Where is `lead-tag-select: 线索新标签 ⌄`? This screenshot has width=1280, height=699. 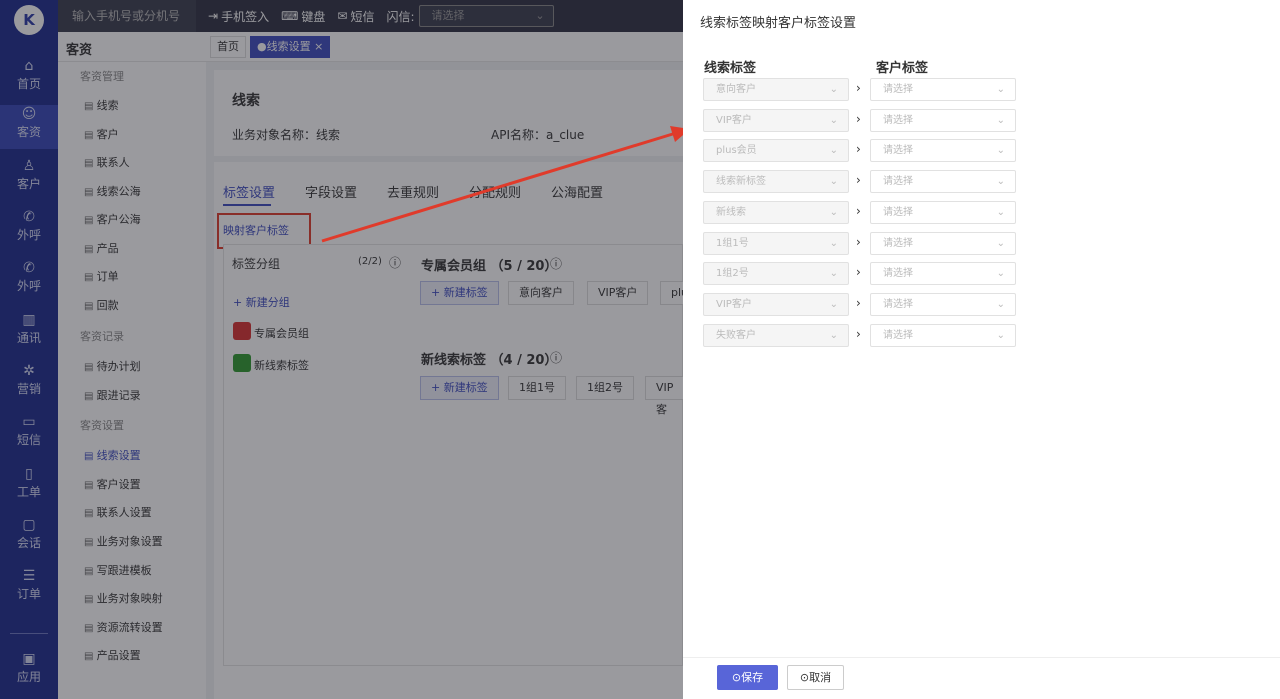 lead-tag-select: 线索新标签 ⌄ is located at coordinates (776, 182).